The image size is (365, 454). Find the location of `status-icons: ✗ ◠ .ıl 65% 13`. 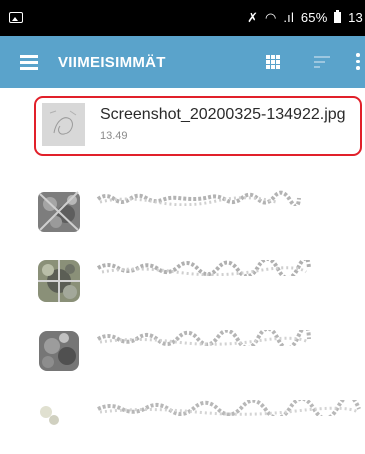

status-icons: ✗ ◠ .ıl 65% 13 is located at coordinates (303, 18).